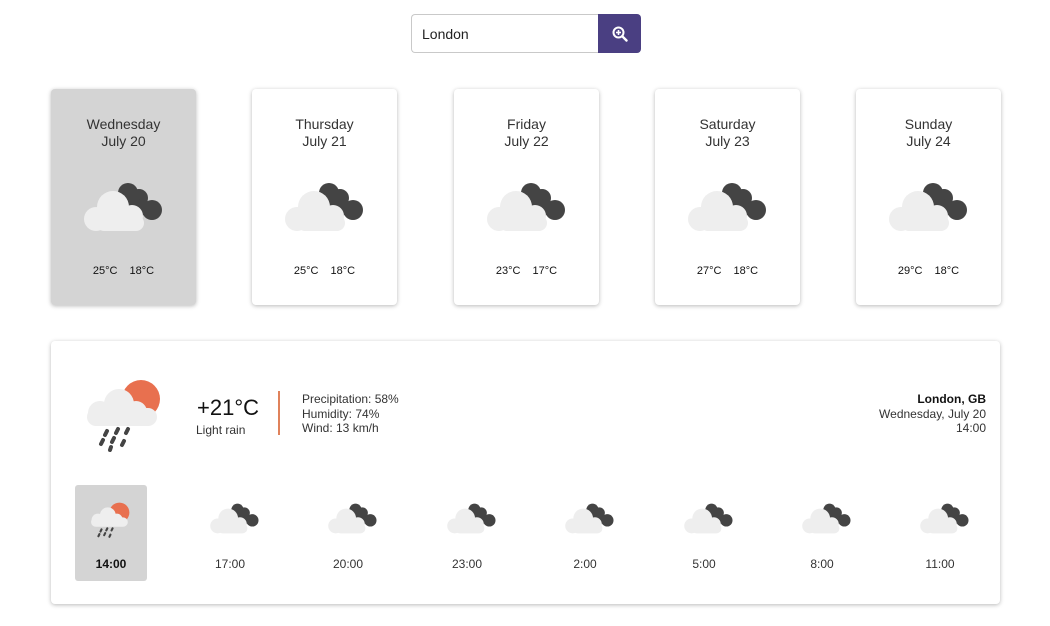 The height and width of the screenshot is (626, 1050). Describe the element at coordinates (324, 141) in the screenshot. I see `forecast-date: July 21` at that location.